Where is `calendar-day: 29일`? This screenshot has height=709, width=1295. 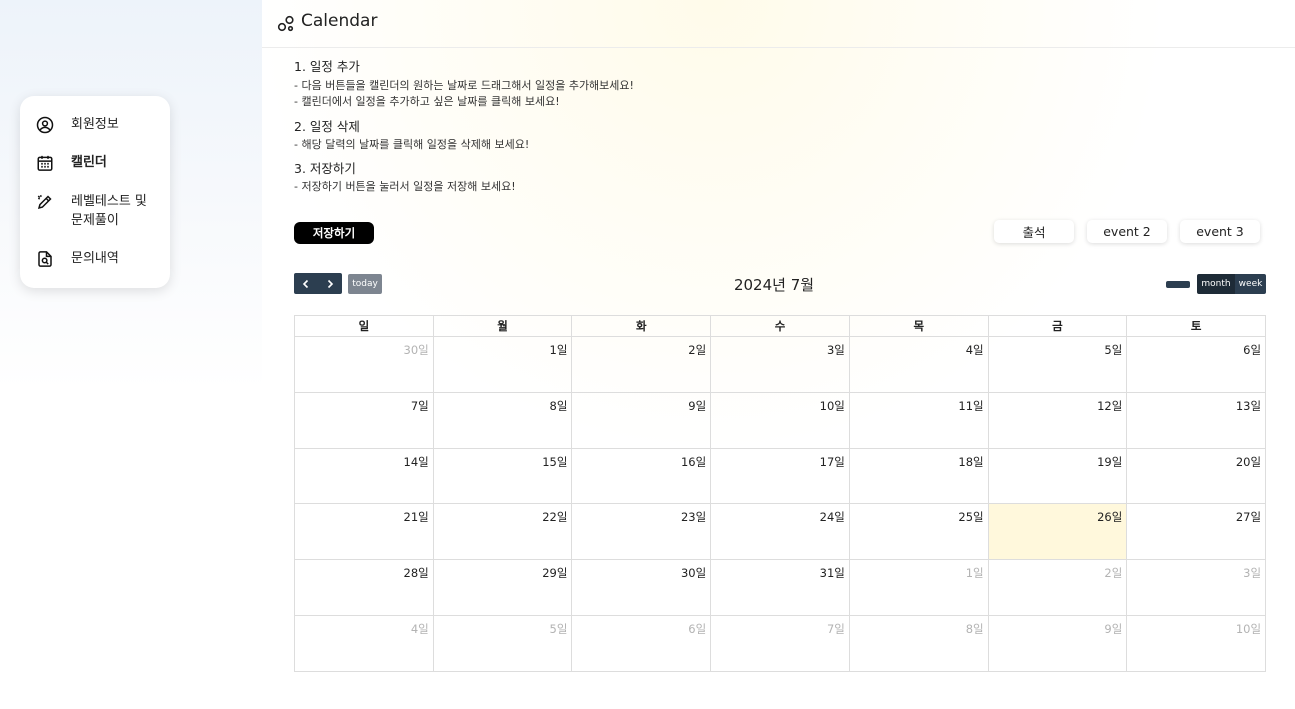 calendar-day: 29일 is located at coordinates (503, 587).